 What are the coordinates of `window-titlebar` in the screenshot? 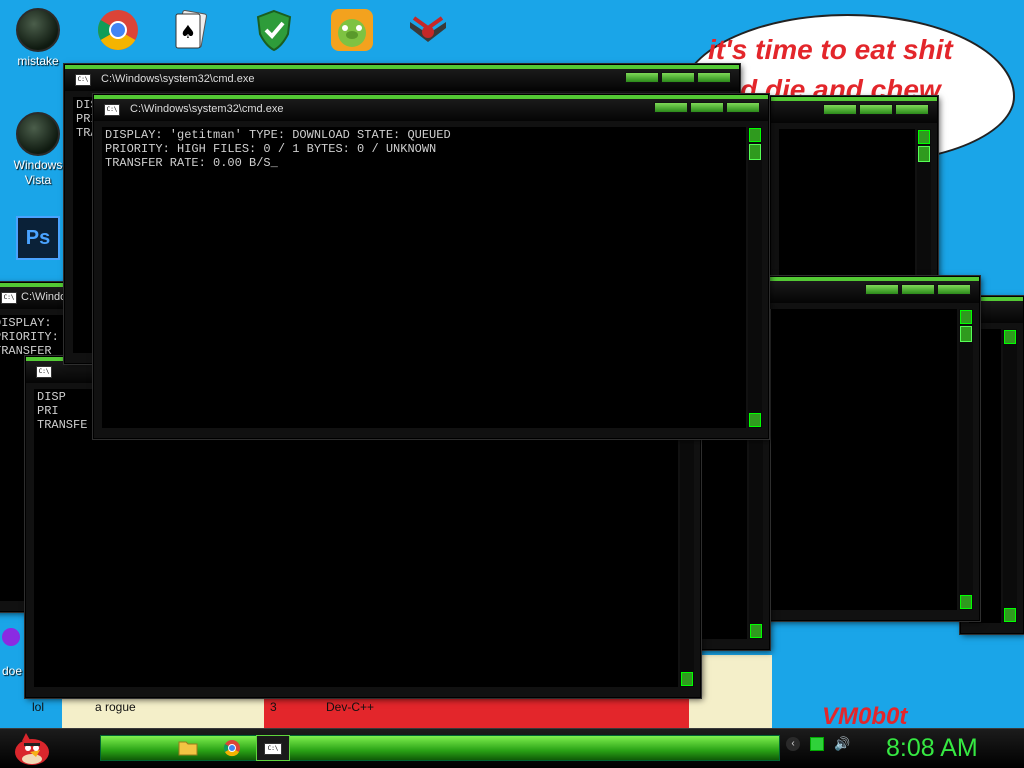 It's located at (854, 110).